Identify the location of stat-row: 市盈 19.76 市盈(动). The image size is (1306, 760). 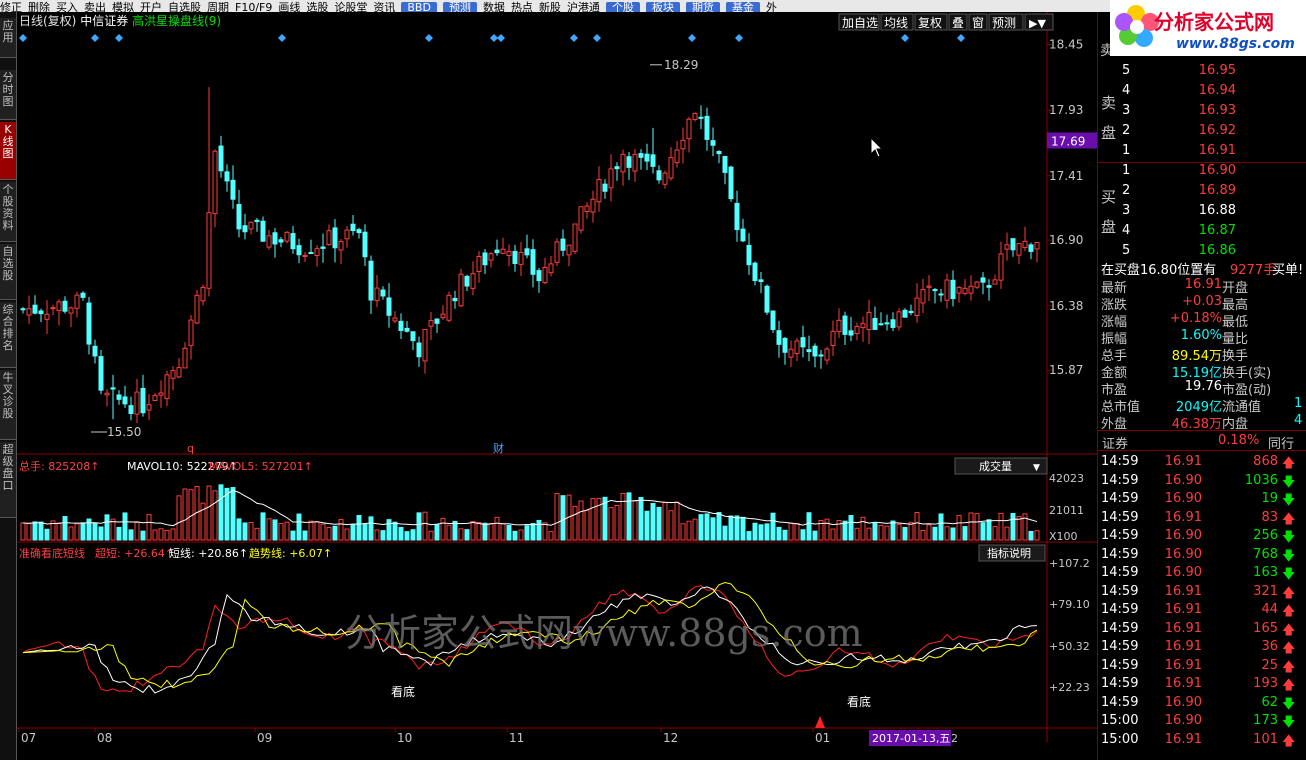
(1202, 388).